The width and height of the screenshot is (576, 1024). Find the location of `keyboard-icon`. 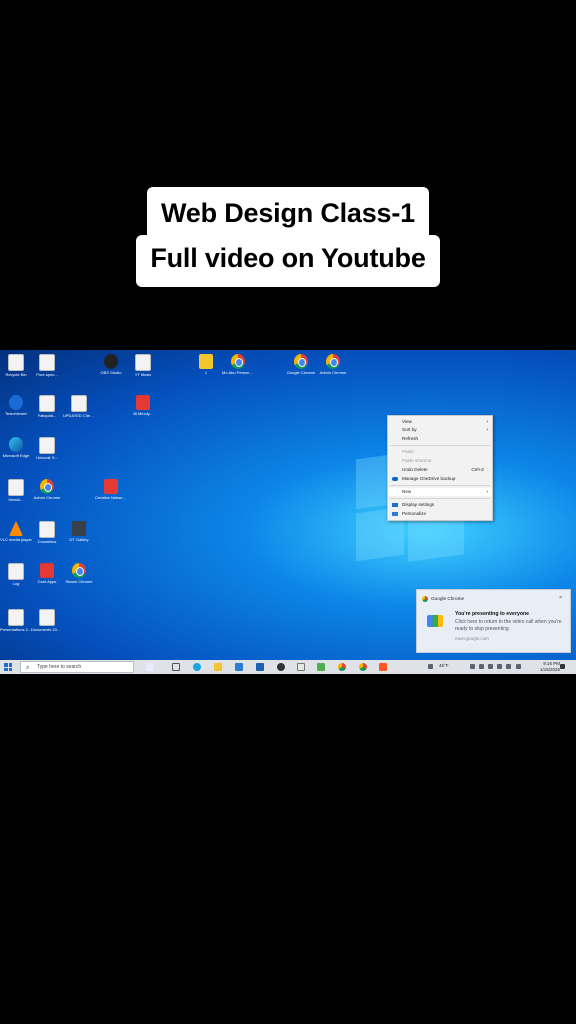

keyboard-icon is located at coordinates (518, 666).